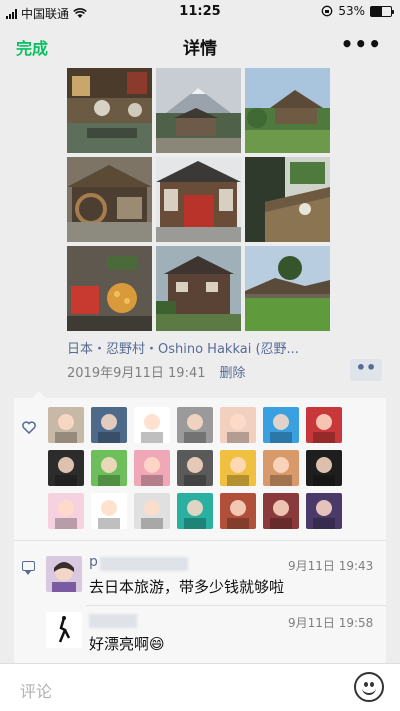  I want to click on comment-text: 好漂亮啊😄, so click(127, 644).